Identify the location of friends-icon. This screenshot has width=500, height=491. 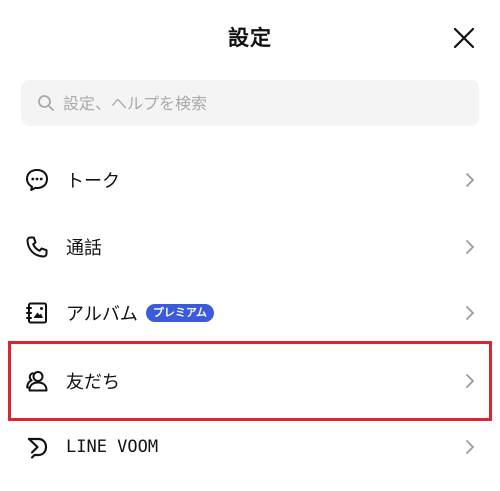
(37, 381).